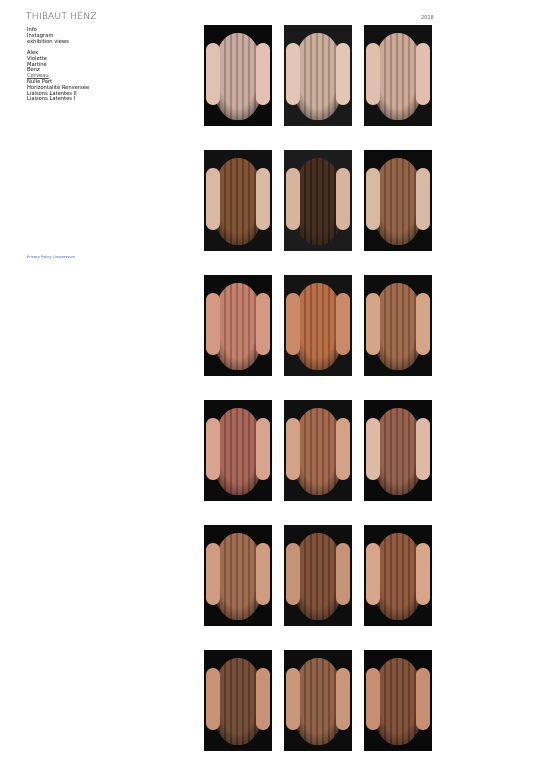 This screenshot has height=775, width=547. What do you see at coordinates (48, 36) in the screenshot?
I see `top-nav: Info Instagram exhibition views` at bounding box center [48, 36].